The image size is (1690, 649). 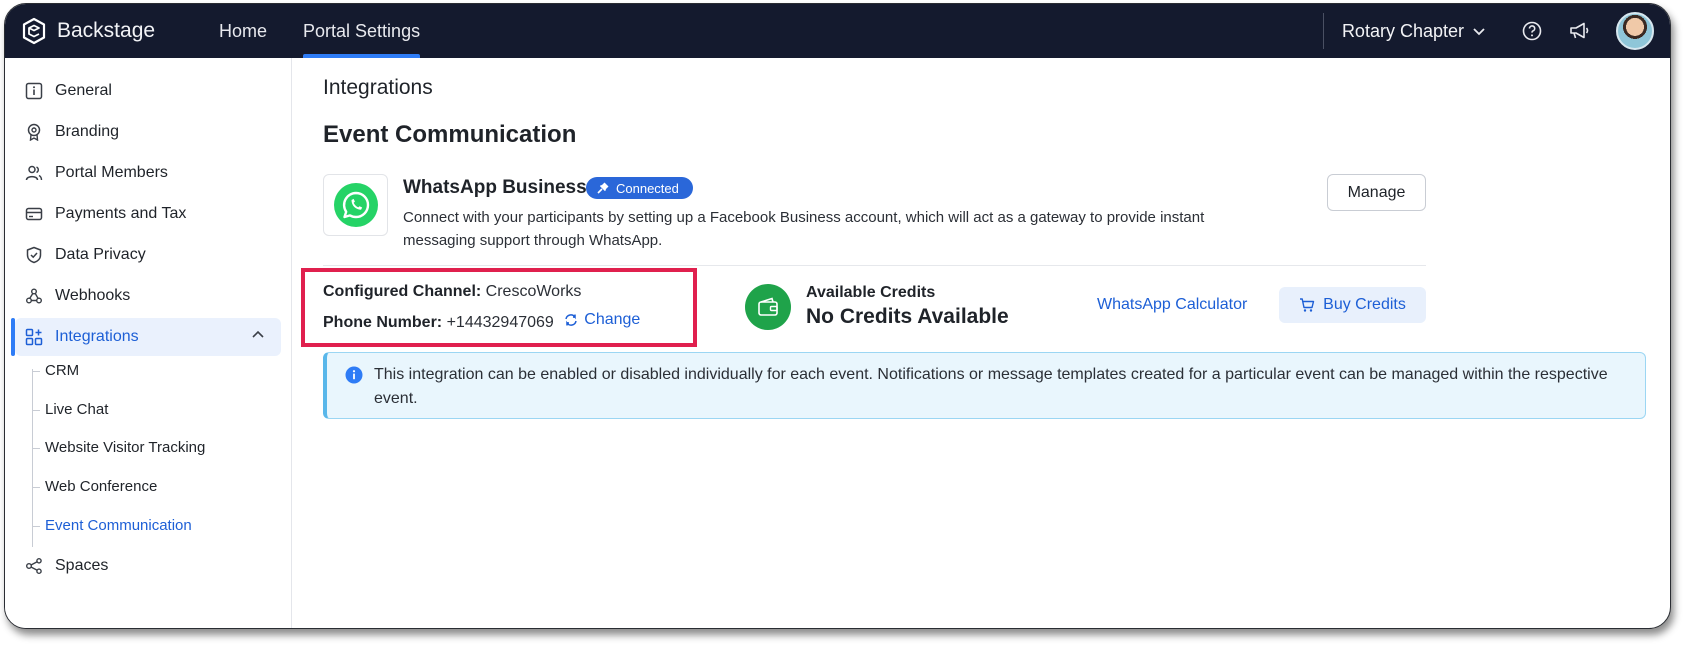 What do you see at coordinates (118, 448) in the screenshot?
I see `sidebar-subitem-website-visitor-tracking: Website Visitor Tracking` at bounding box center [118, 448].